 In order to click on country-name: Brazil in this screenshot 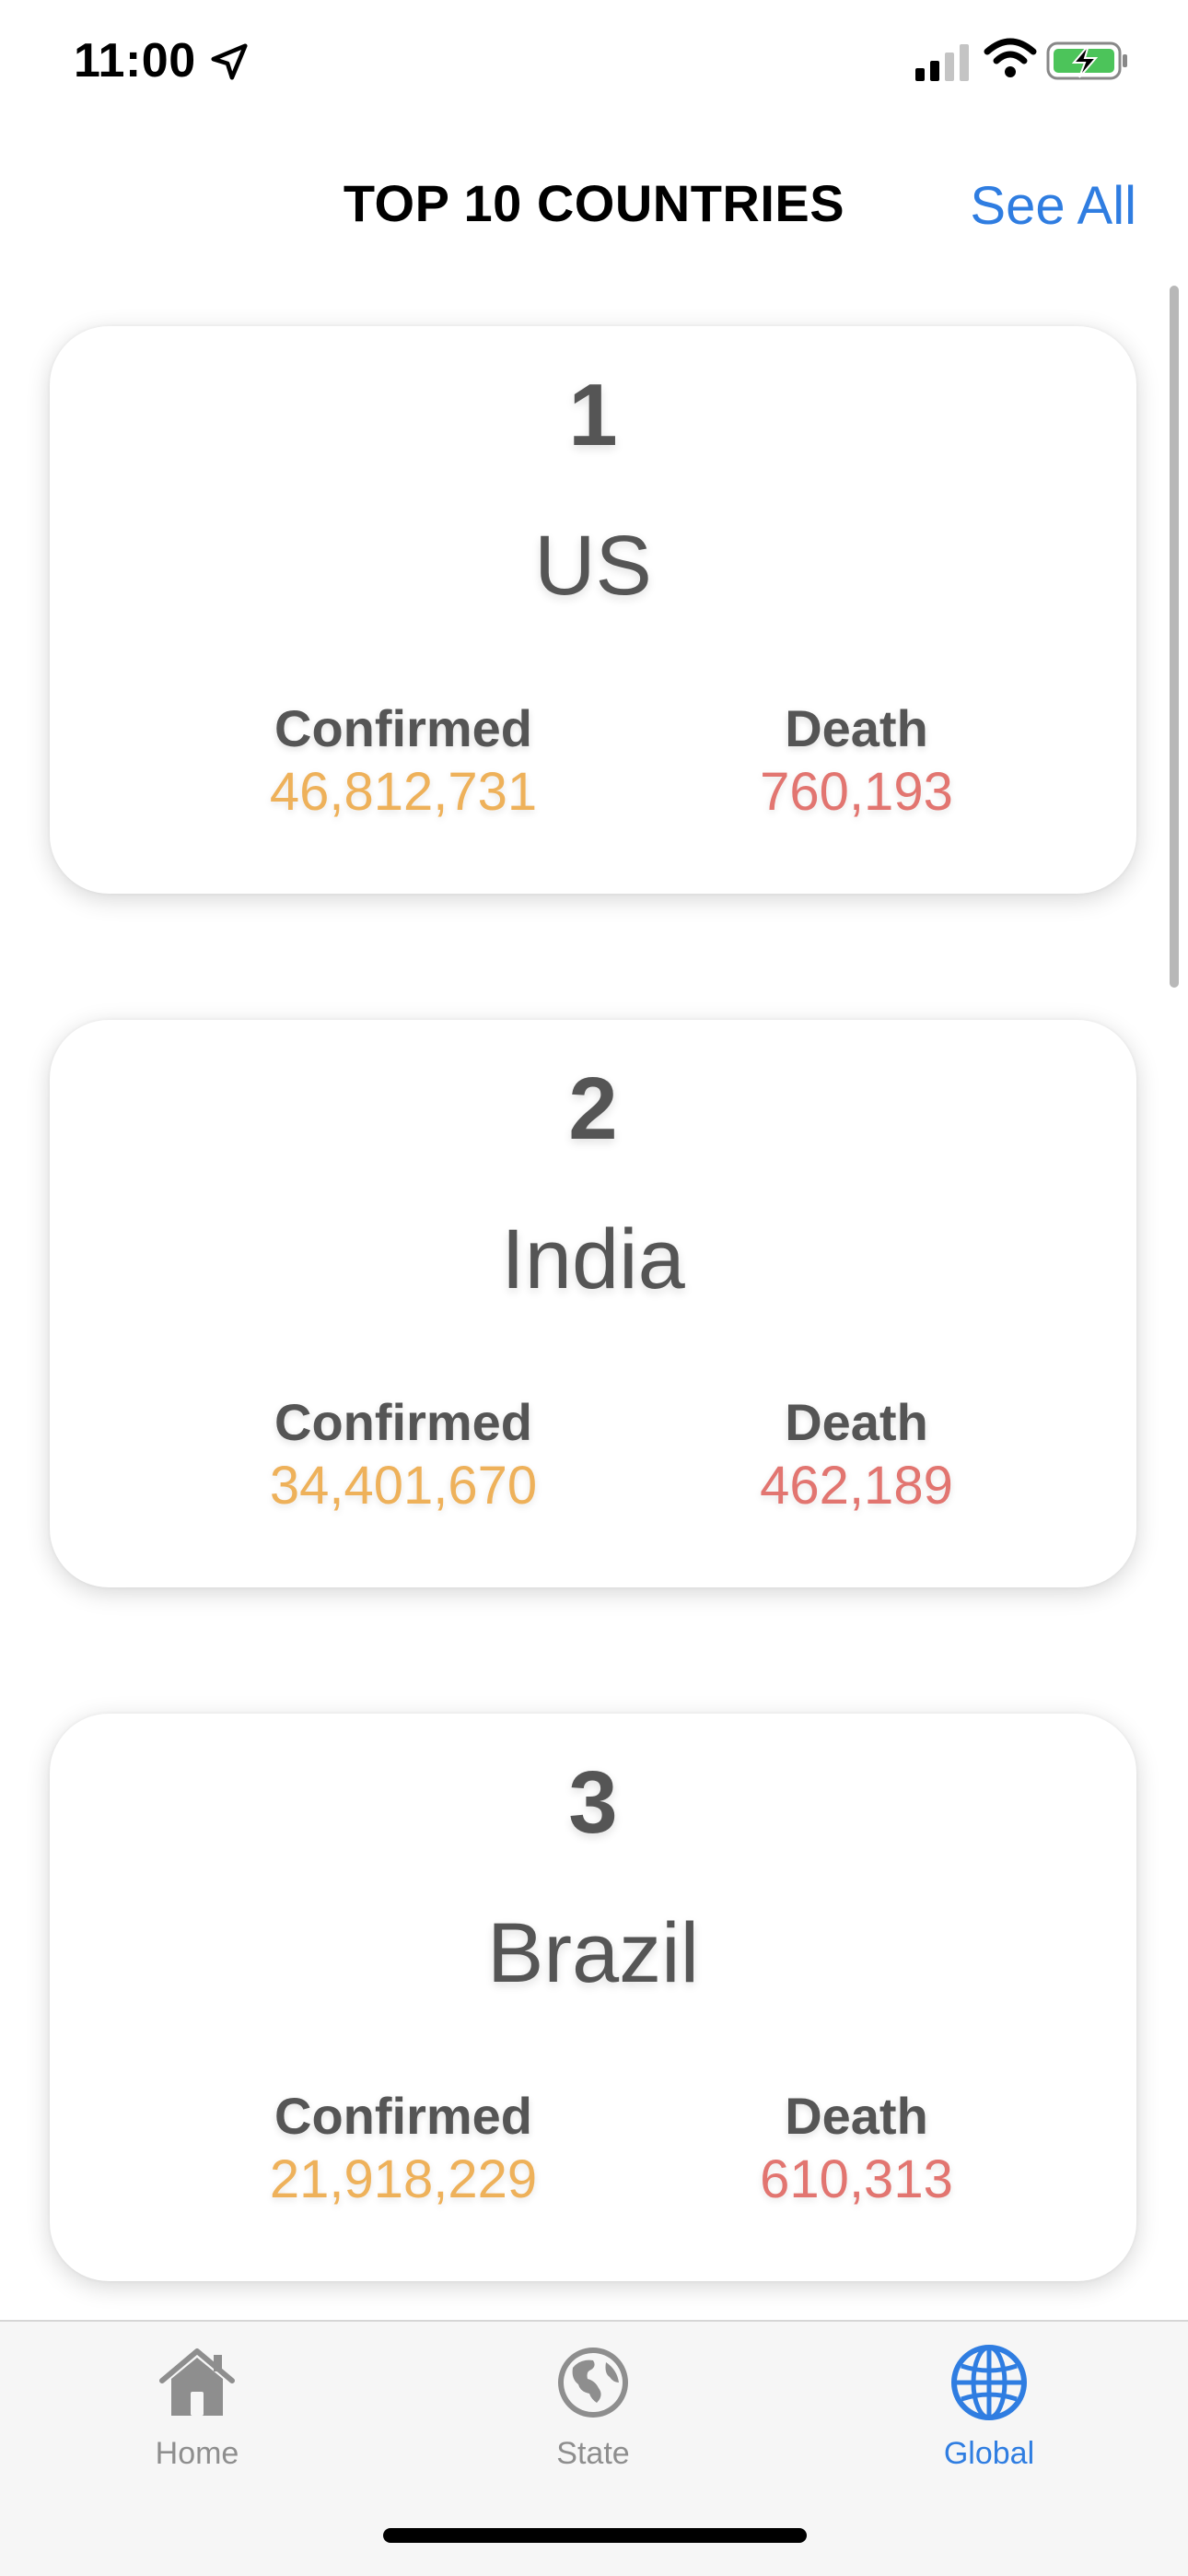, I will do `click(593, 1953)`.